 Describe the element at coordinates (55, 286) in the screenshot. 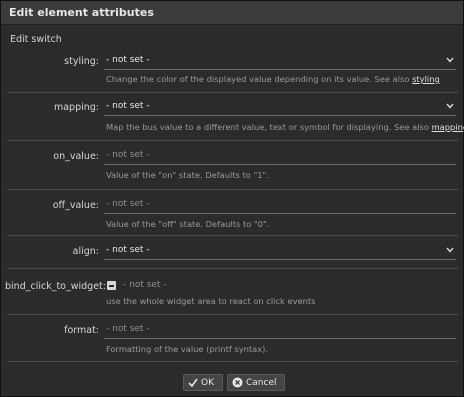

I see `bind-click-label: bind_click_to_widget:` at that location.